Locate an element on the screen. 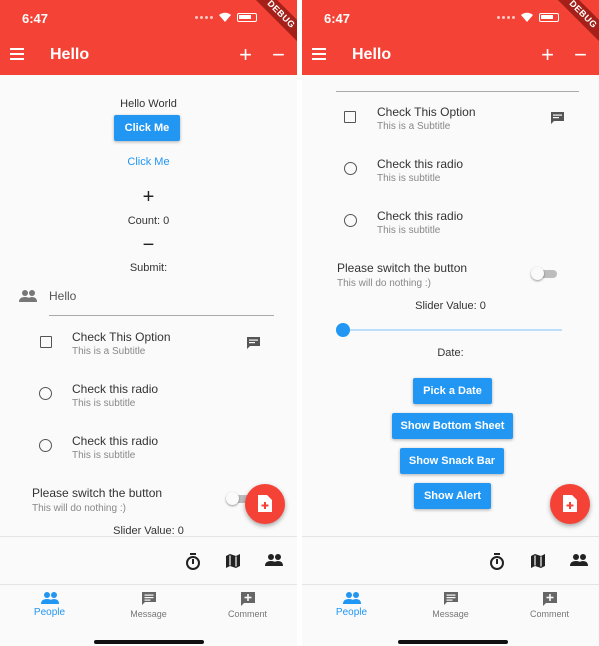 This screenshot has width=599, height=646. bottom-toolbar is located at coordinates (450, 560).